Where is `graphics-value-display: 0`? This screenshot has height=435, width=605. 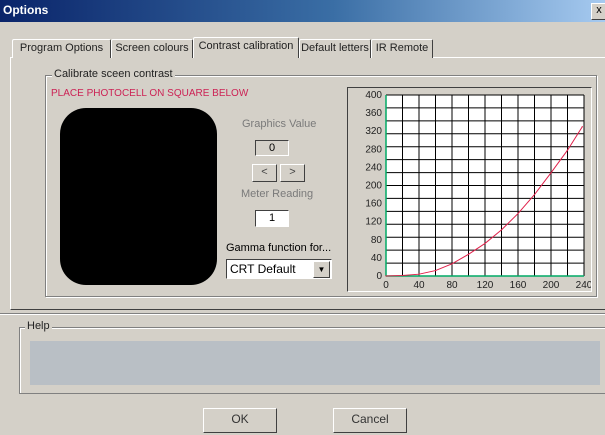
graphics-value-display: 0 is located at coordinates (272, 148).